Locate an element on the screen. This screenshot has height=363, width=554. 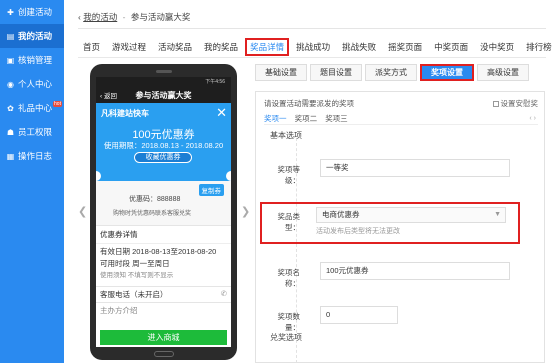
sidebar-item-label: 礼品中心 is located at coordinates (35, 108).